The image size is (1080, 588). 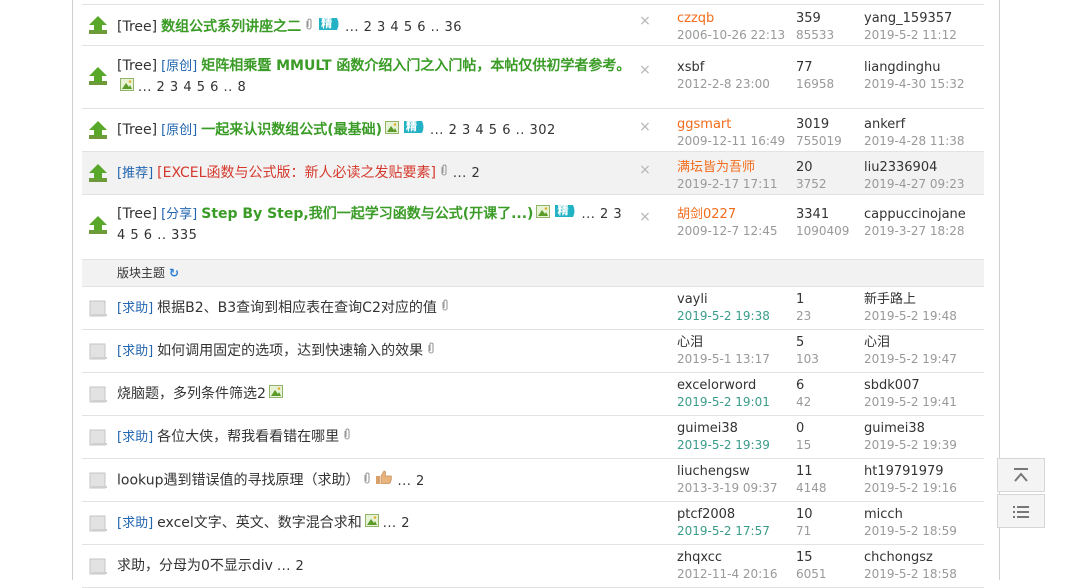 What do you see at coordinates (716, 385) in the screenshot?
I see `author-name-link: excelorword` at bounding box center [716, 385].